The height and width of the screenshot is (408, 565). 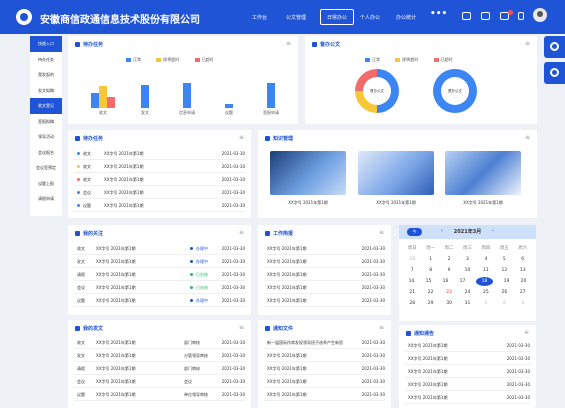 What do you see at coordinates (445, 281) in the screenshot?
I see `calendar-day: 16` at bounding box center [445, 281].